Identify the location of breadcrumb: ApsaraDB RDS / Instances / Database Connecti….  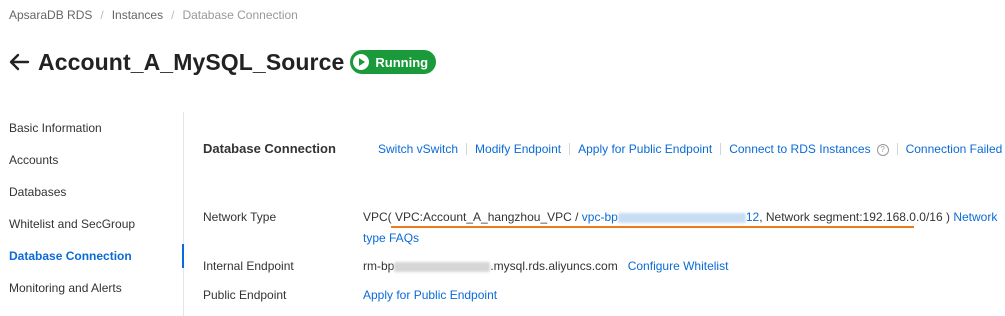
(153, 15).